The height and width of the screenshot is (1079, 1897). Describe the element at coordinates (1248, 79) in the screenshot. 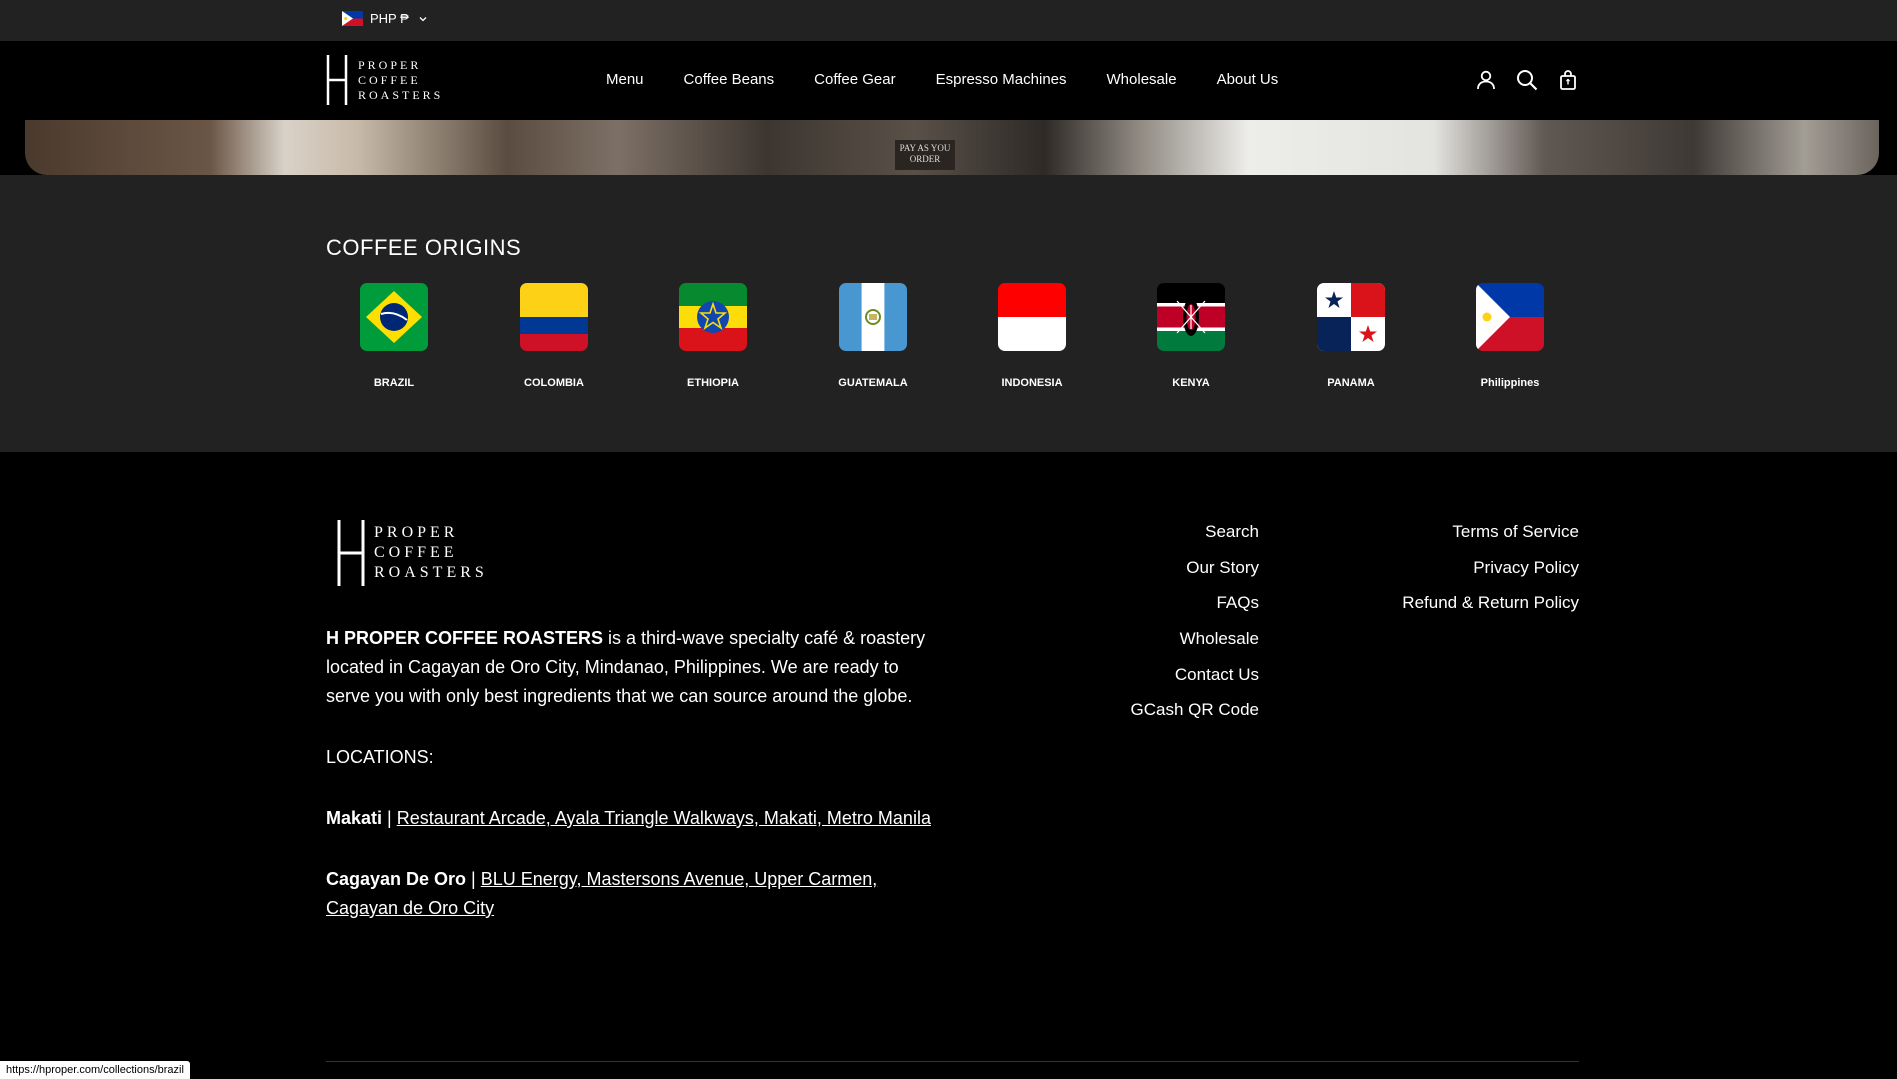

I see `nav-about-us: About Us` at that location.